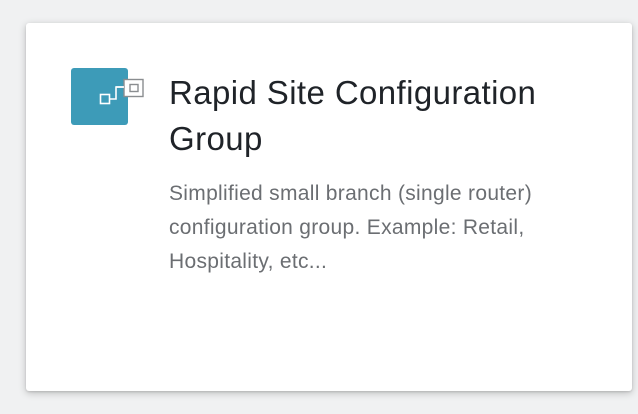 The height and width of the screenshot is (414, 638). Describe the element at coordinates (353, 115) in the screenshot. I see `card-title: Rapid Site Configuration Group` at that location.